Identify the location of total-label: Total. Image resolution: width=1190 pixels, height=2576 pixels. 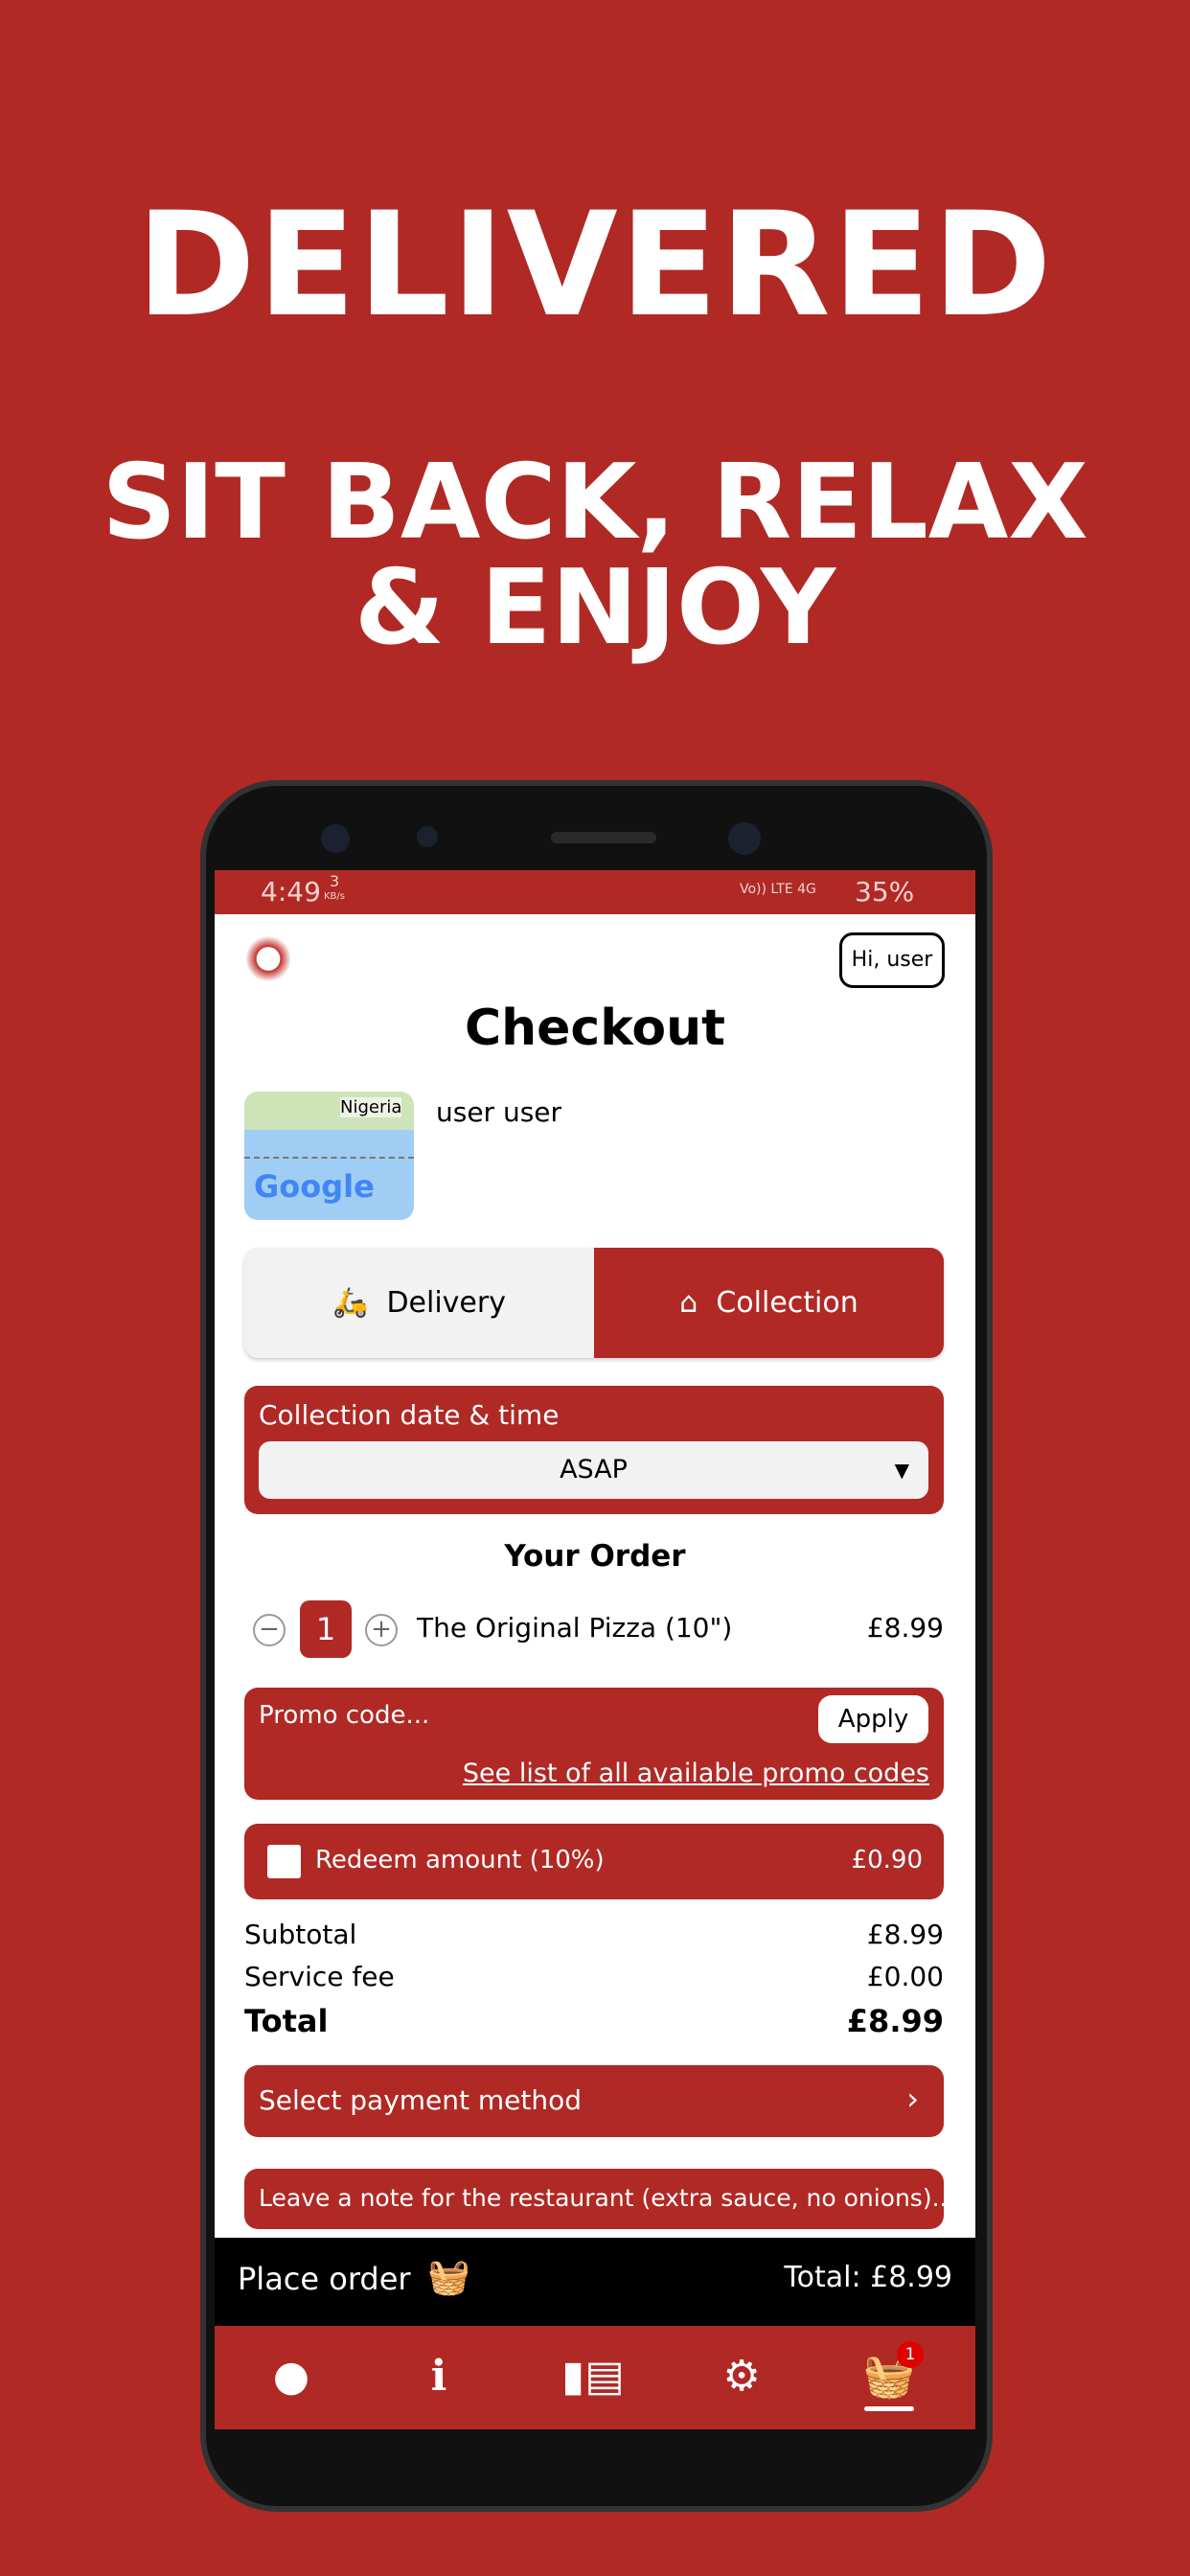
(287, 2021).